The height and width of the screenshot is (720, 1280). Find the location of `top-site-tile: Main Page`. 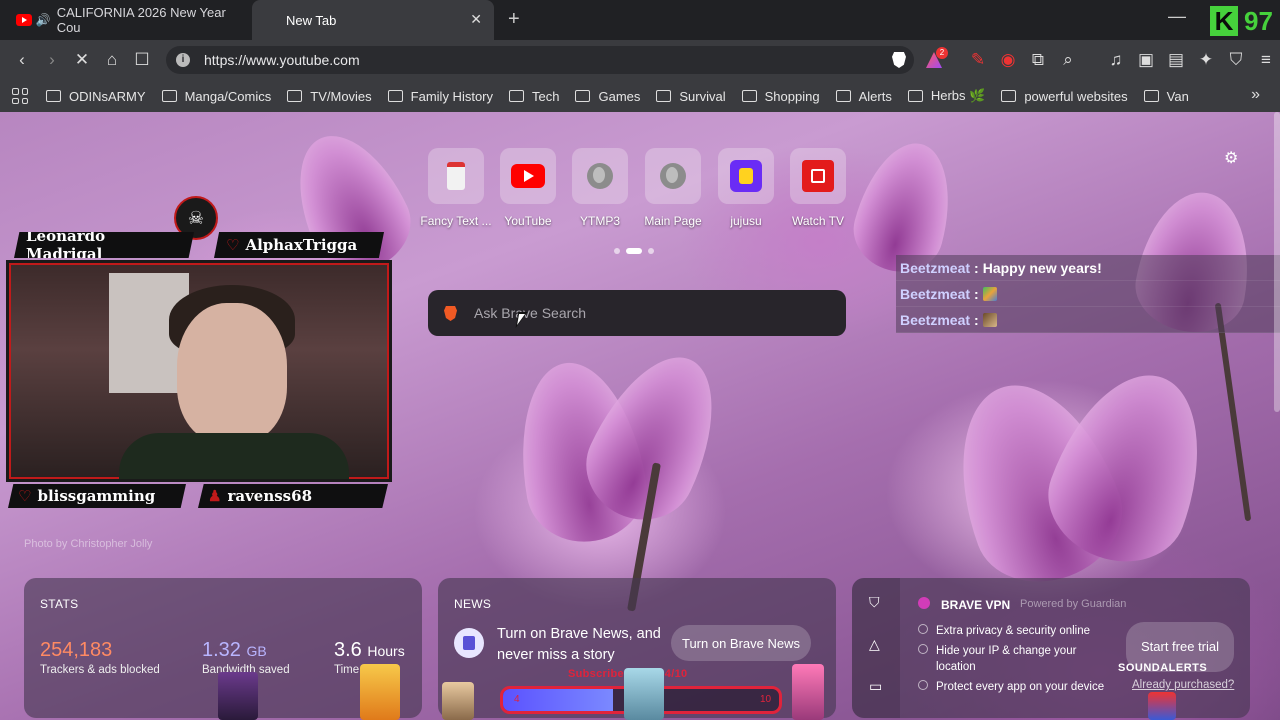

top-site-tile: Main Page is located at coordinates (673, 188).